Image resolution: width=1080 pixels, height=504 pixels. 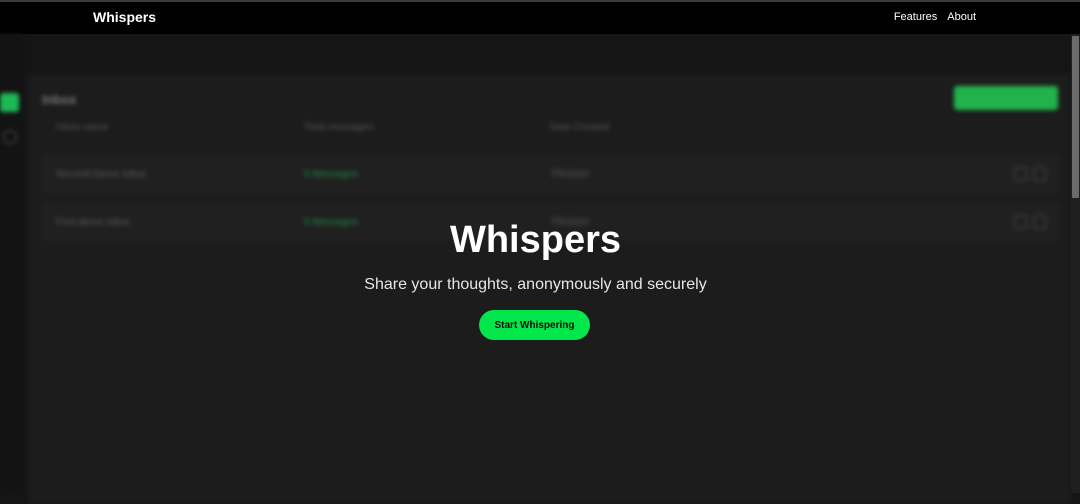 What do you see at coordinates (534, 325) in the screenshot?
I see `start-whispering-button: Start Whispering` at bounding box center [534, 325].